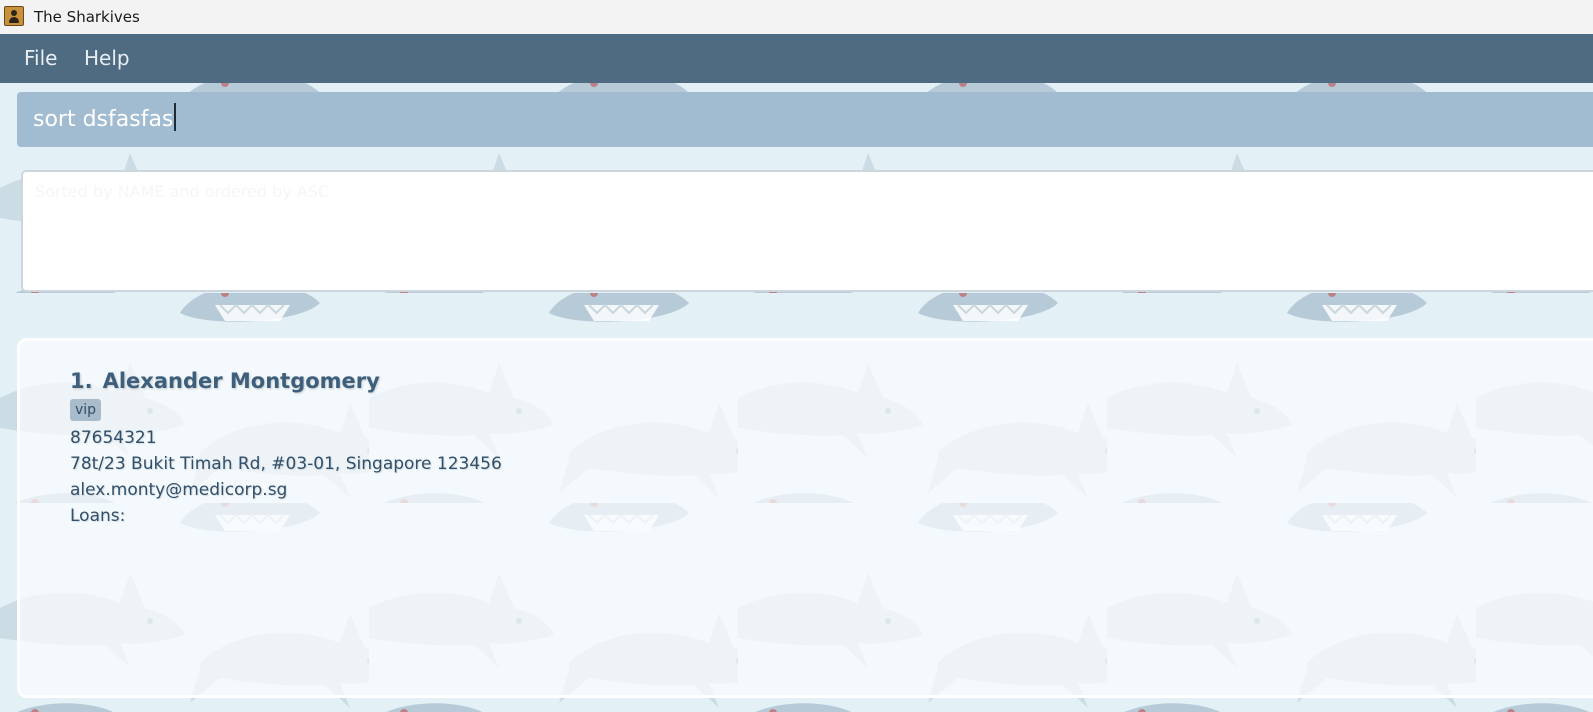  Describe the element at coordinates (796, 58) in the screenshot. I see `menu-bar: File Help` at that location.